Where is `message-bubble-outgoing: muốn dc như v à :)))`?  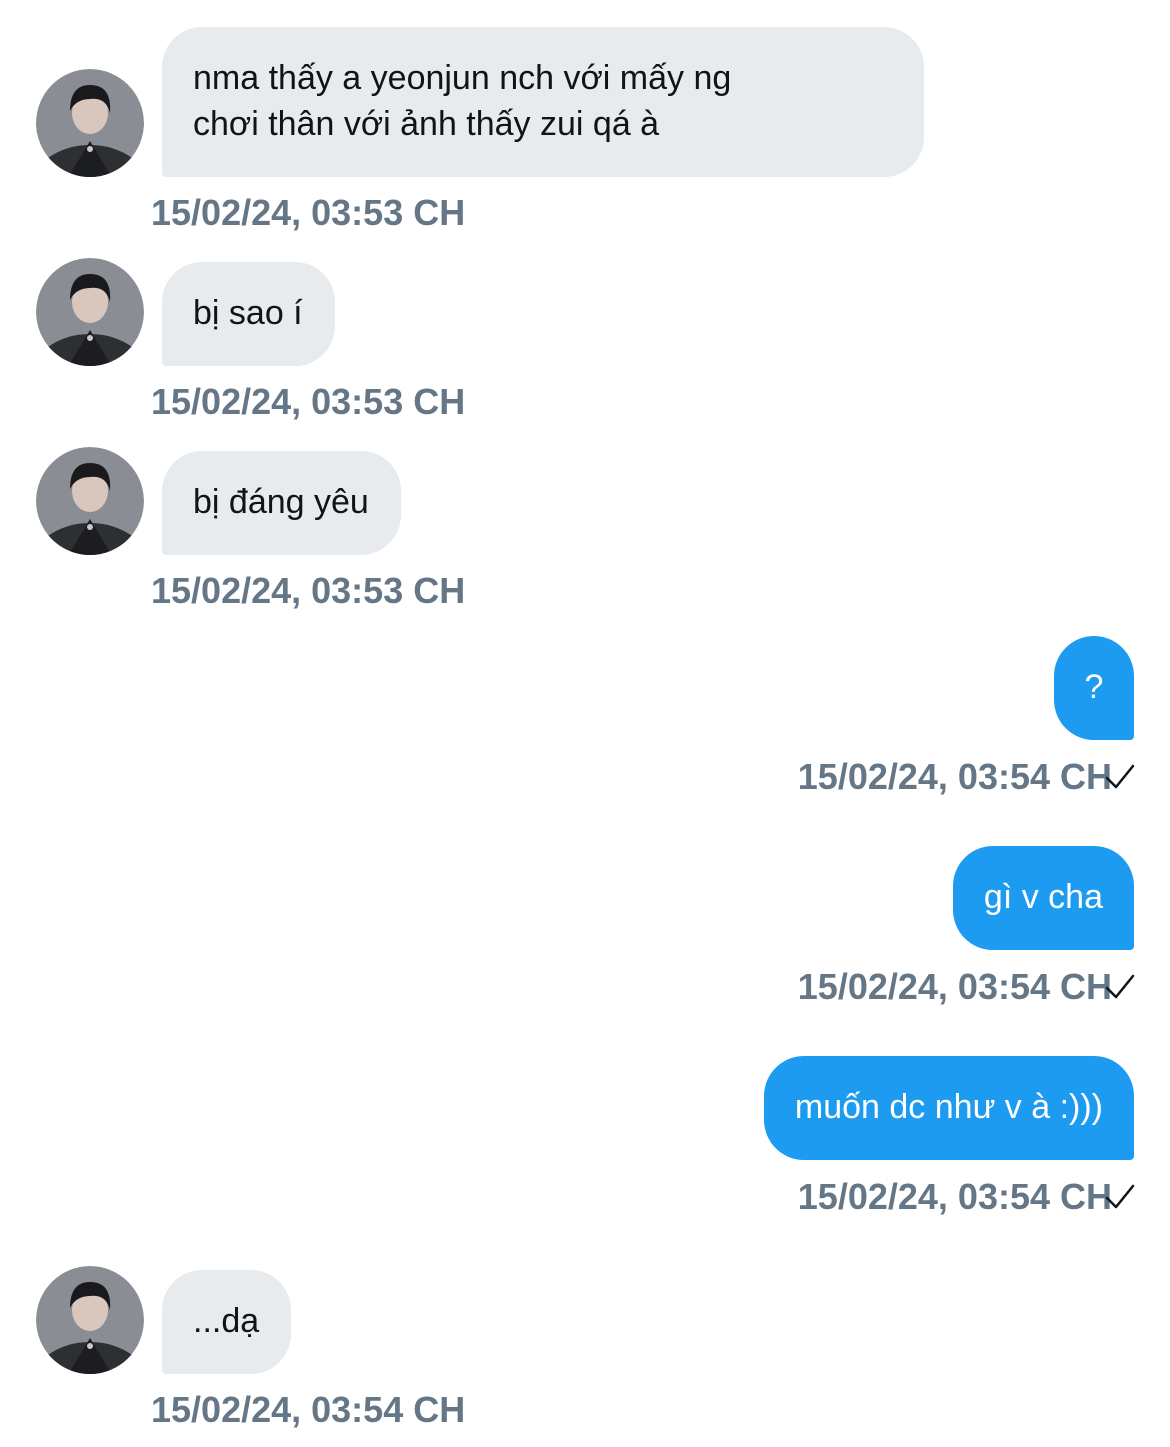 message-bubble-outgoing: muốn dc như v à :))) is located at coordinates (948, 1108).